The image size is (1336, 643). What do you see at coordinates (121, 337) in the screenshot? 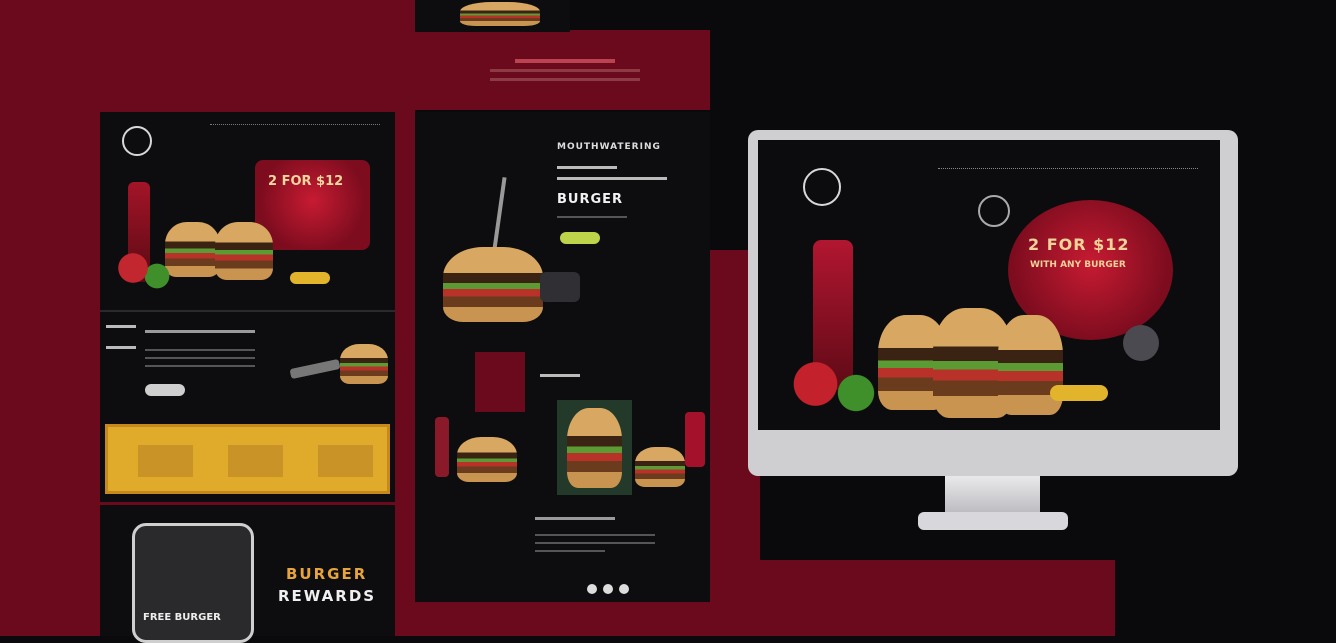
I see `hamburger-menu-icon` at bounding box center [121, 337].